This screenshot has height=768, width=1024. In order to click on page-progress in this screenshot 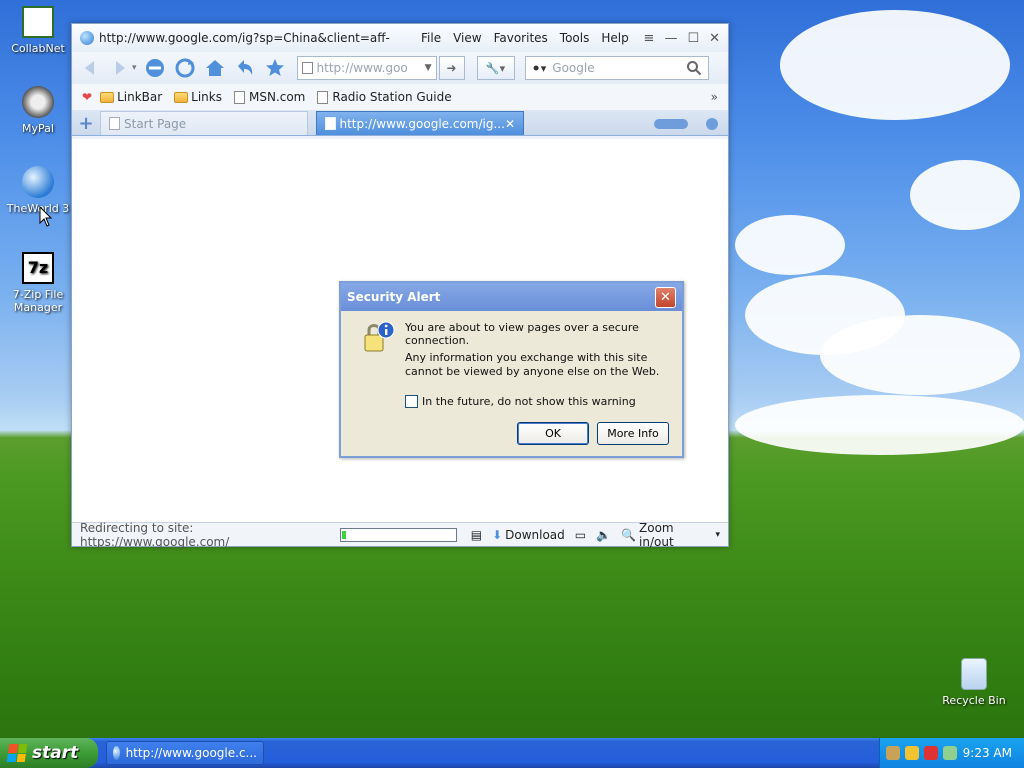, I will do `click(398, 534)`.